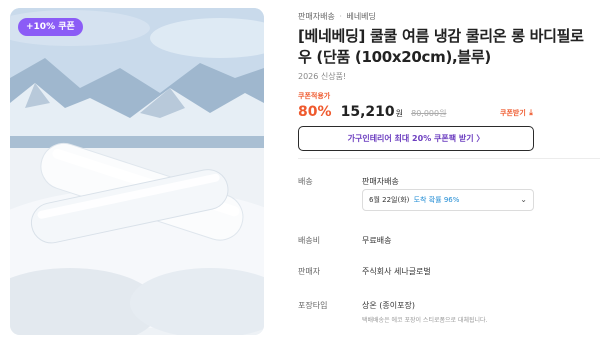  Describe the element at coordinates (523, 199) in the screenshot. I see `chevron-down-icon: ⌄` at that location.